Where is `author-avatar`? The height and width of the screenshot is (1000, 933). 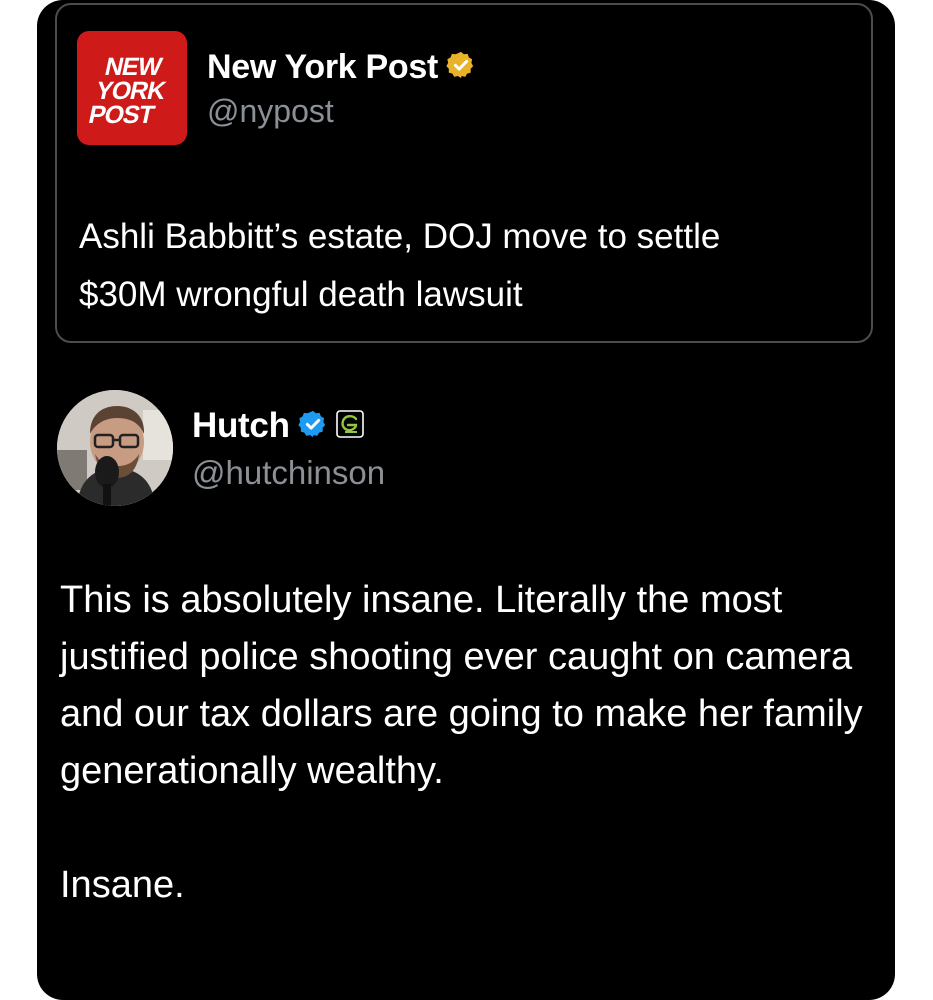 author-avatar is located at coordinates (115, 448).